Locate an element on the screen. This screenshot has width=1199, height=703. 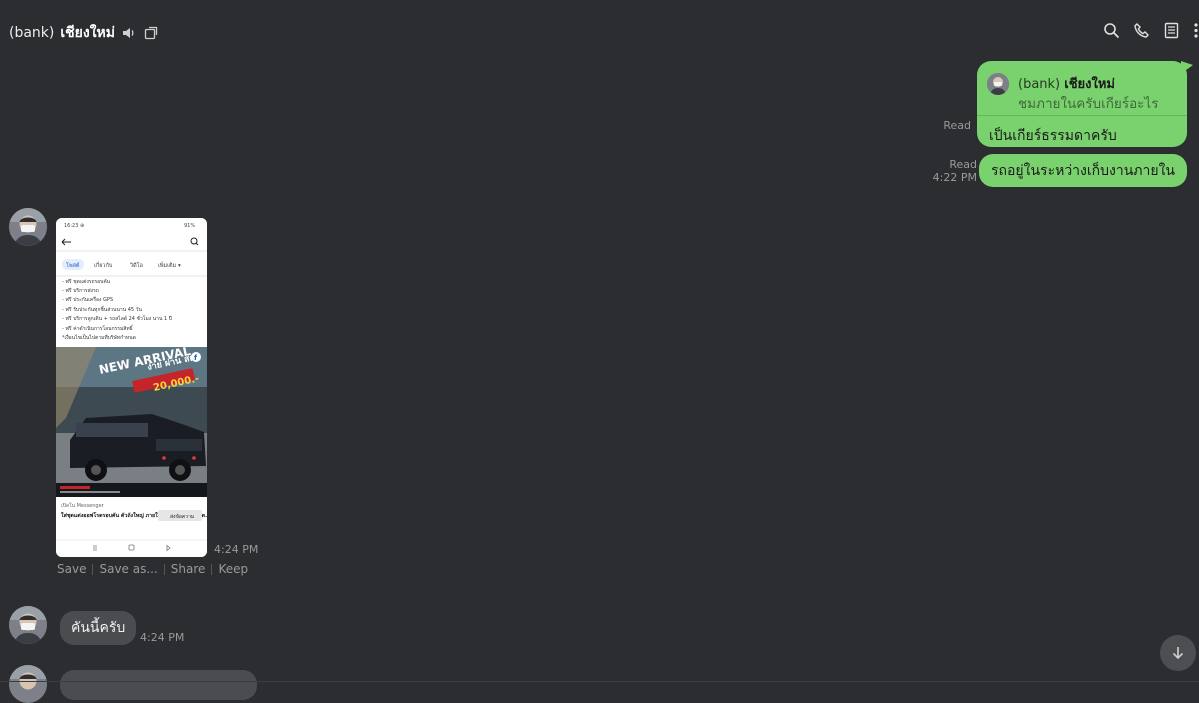
outgoing-message-bubble: รถอยู่ในระหว่างเก็บงานภายใน is located at coordinates (1083, 170).